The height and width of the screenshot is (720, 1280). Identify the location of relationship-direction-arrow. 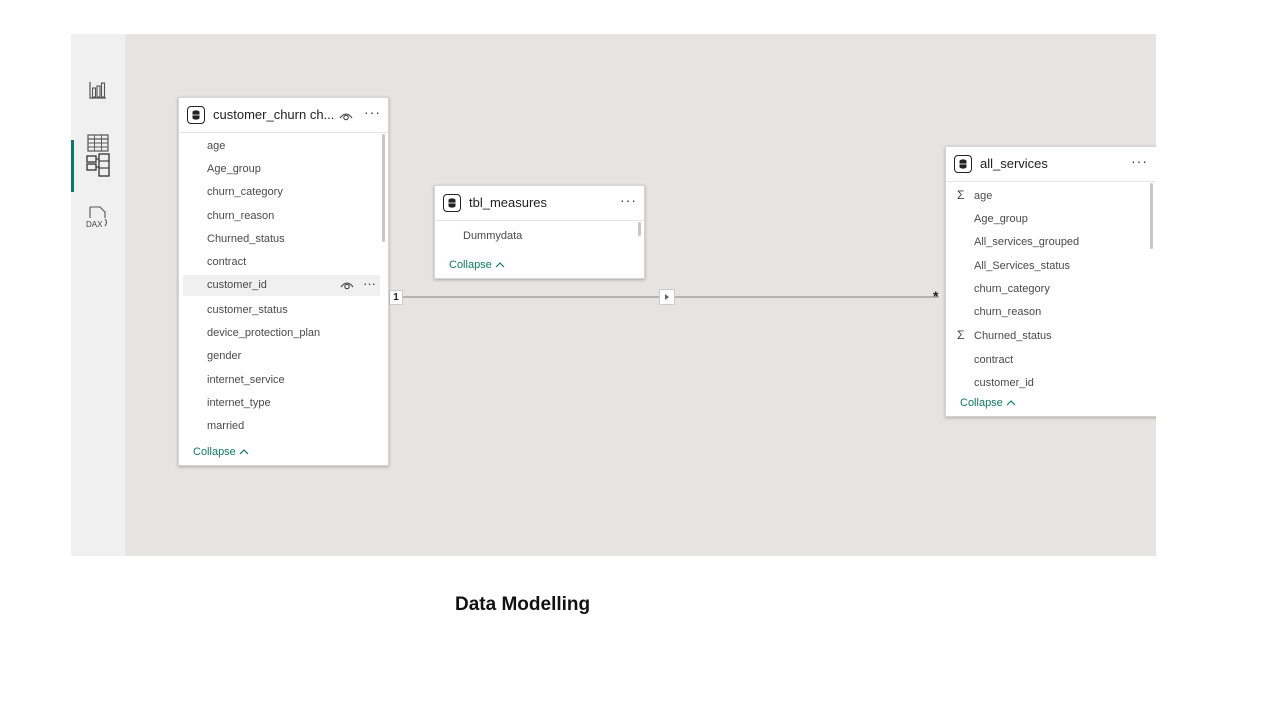
(667, 297).